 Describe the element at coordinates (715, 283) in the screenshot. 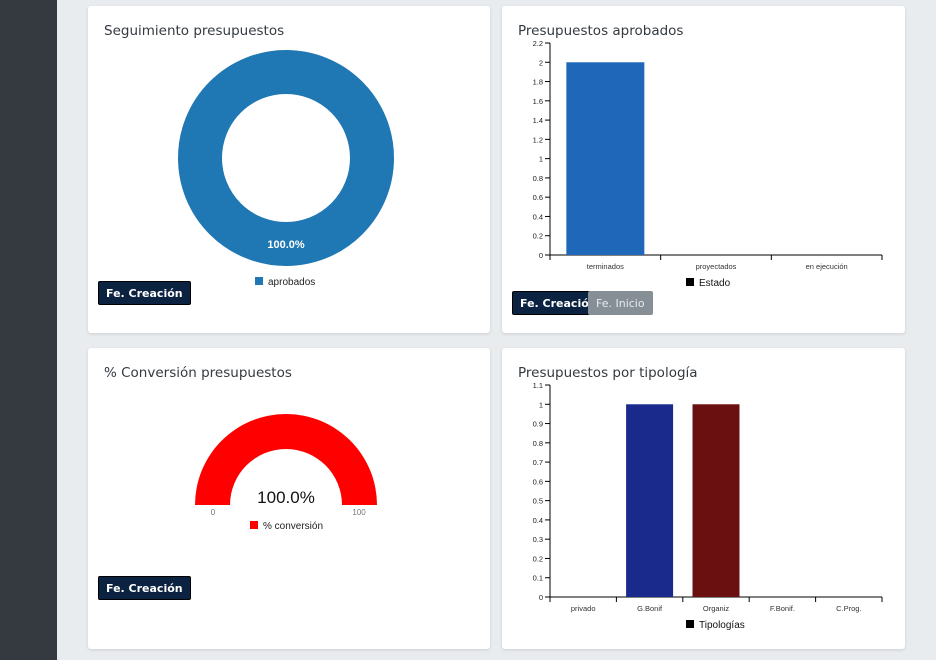

I see `legend-label: Estado` at that location.